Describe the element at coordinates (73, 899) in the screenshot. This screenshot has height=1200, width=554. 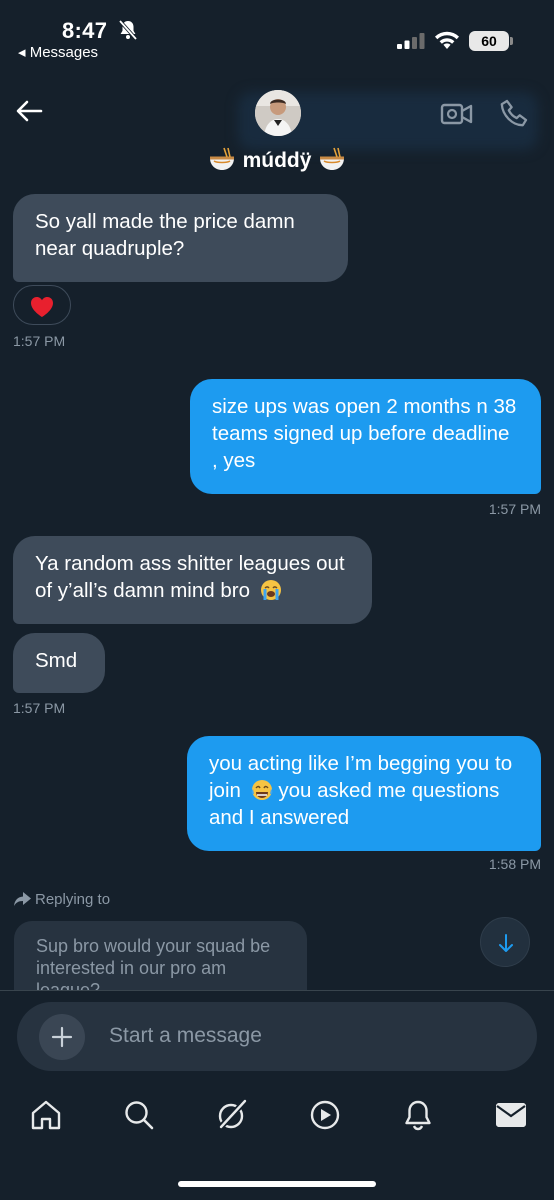
I see `replying-to-text: Replying to` at that location.